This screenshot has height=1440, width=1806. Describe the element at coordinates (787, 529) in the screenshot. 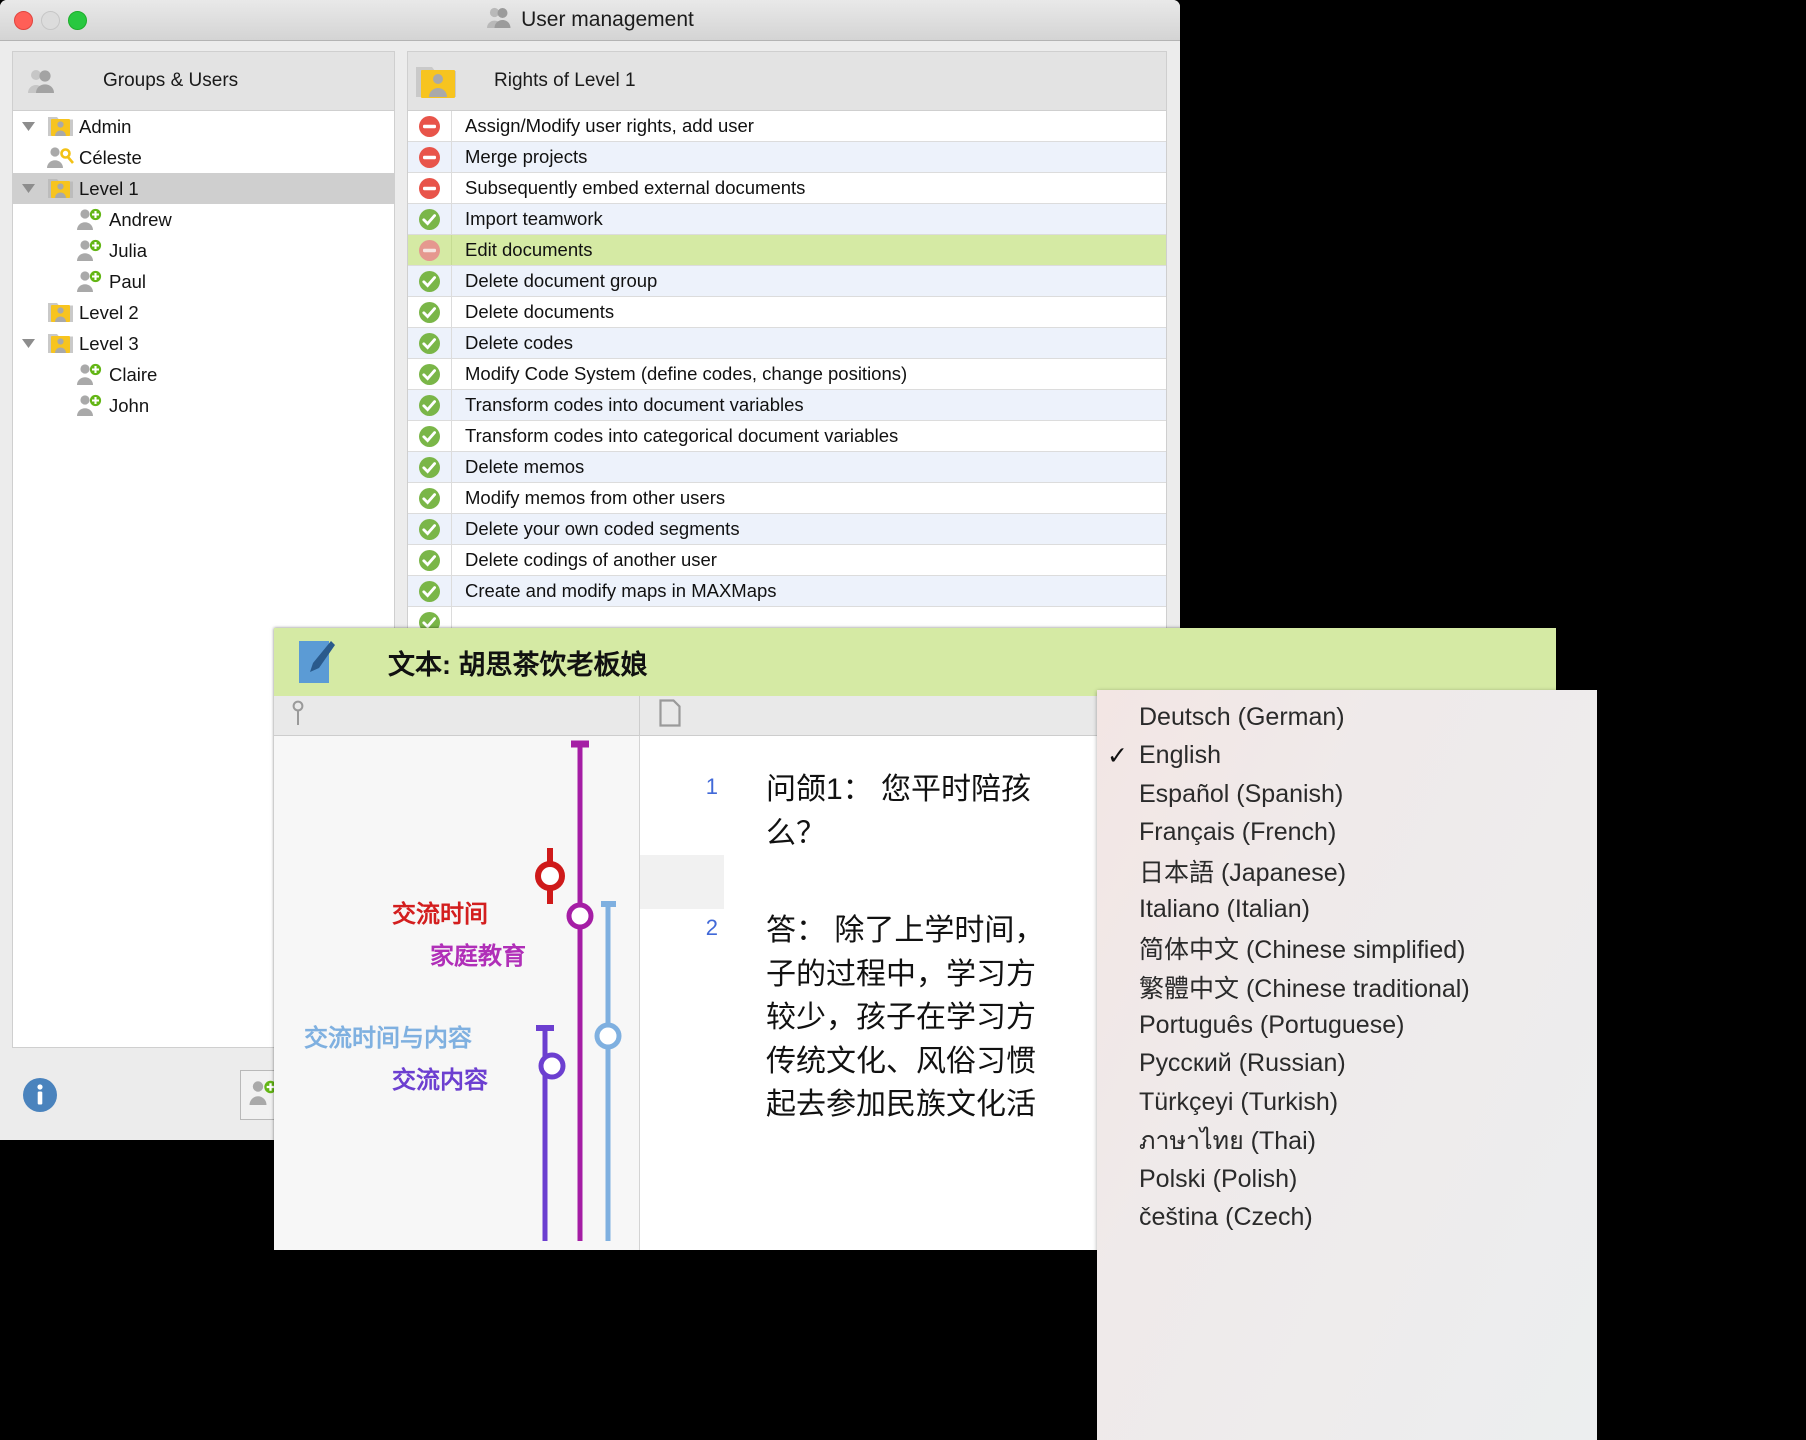

I see `rights-row: Delete your own coded segments` at that location.